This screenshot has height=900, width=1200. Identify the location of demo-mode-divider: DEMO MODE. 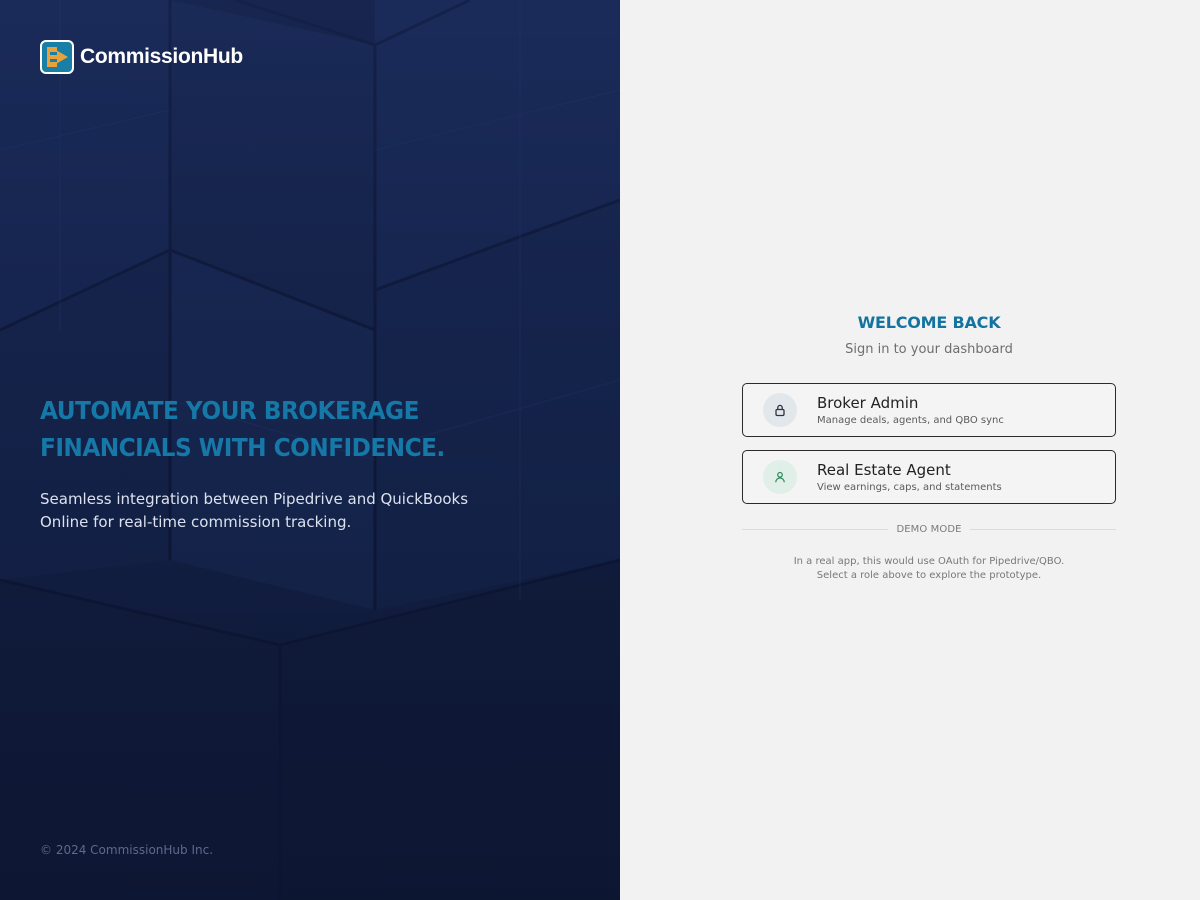
(929, 529).